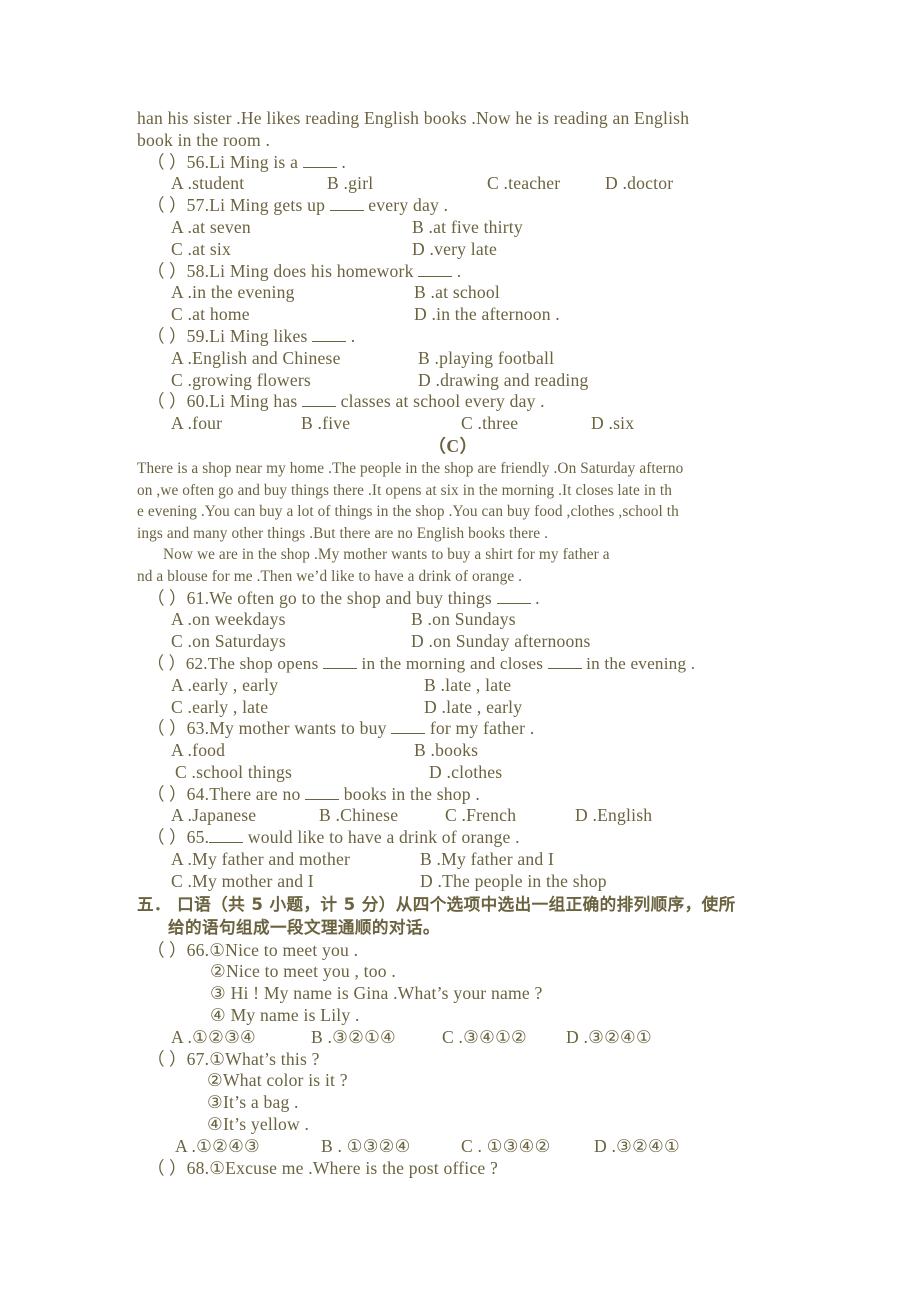 The width and height of the screenshot is (920, 1302). Describe the element at coordinates (459, 270) in the screenshot. I see `question-tail-58: .` at that location.